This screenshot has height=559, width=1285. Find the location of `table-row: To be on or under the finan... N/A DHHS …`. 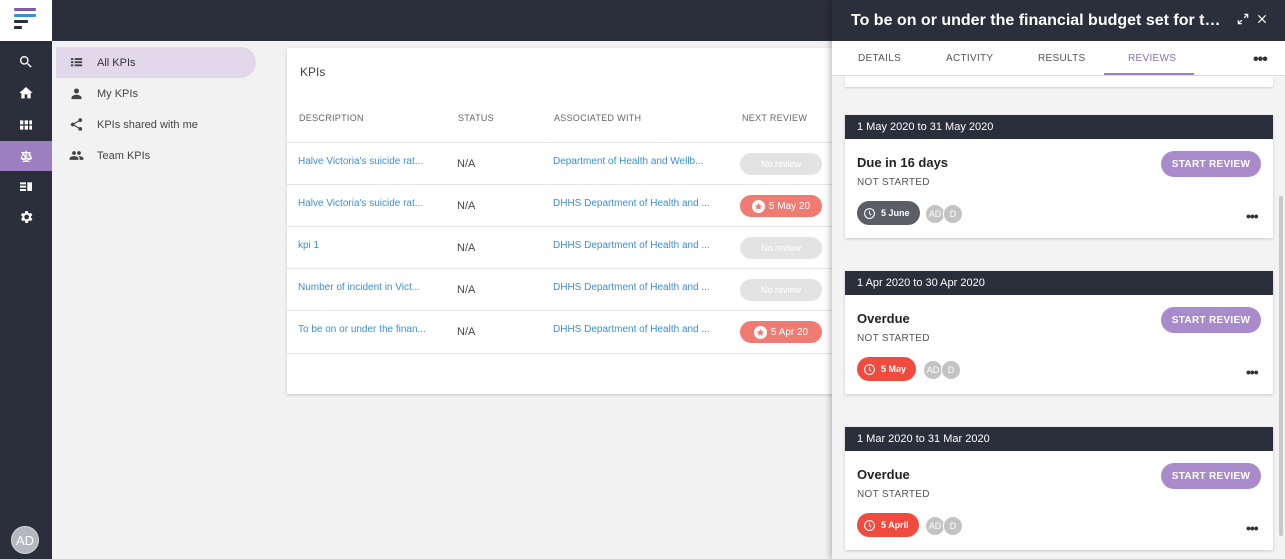

table-row: To be on or under the finan... N/A DHHS … is located at coordinates (567, 331).